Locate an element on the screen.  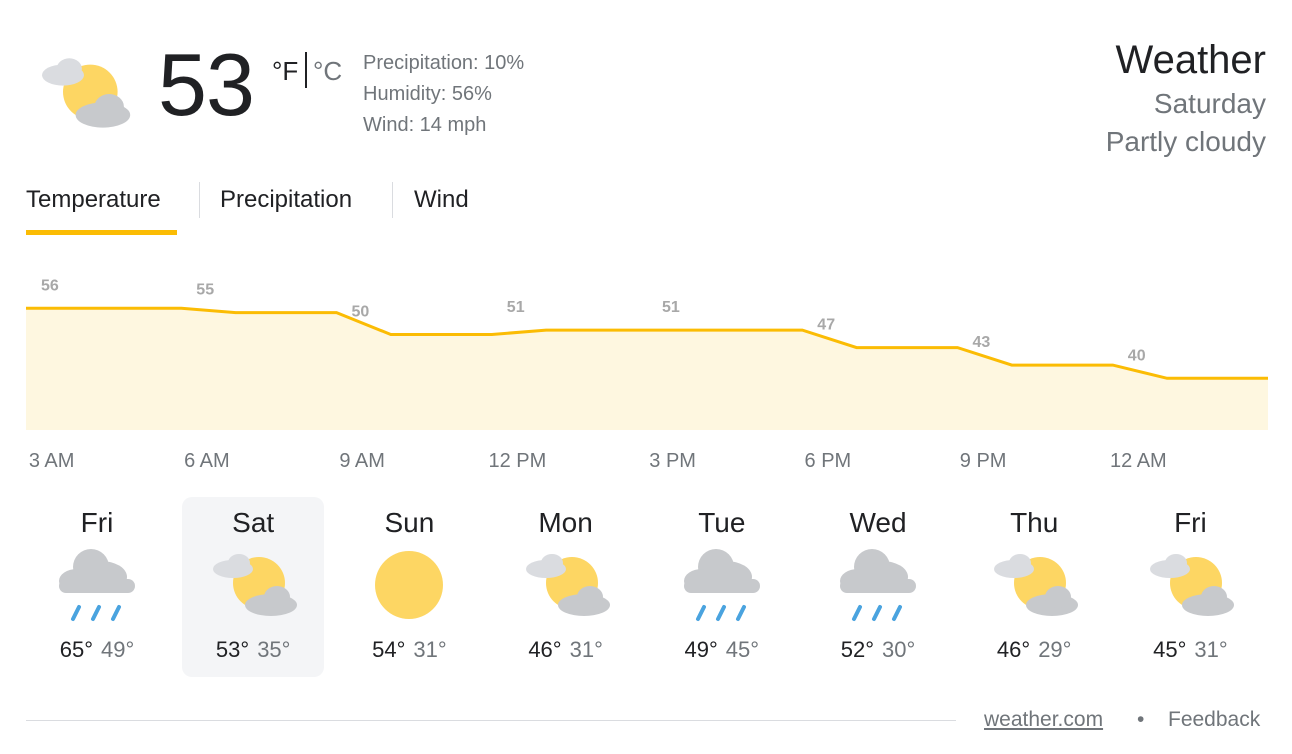
tab-temperature: Temperature is located at coordinates (93, 200).